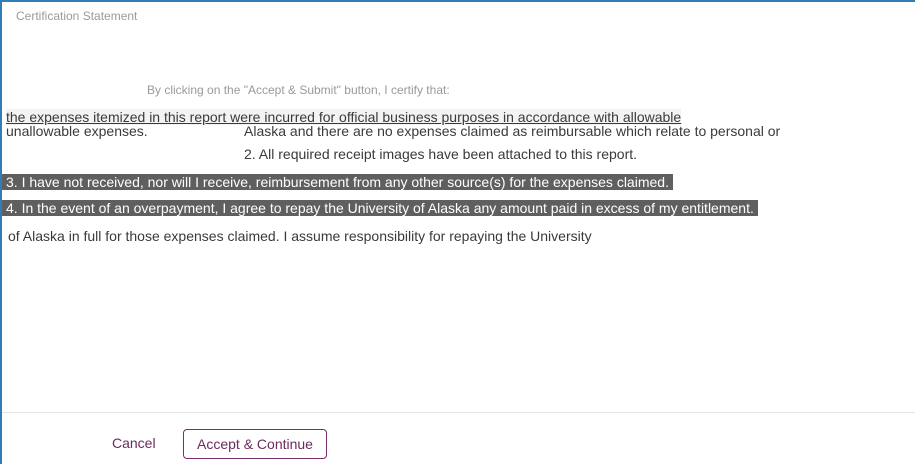 This screenshot has height=464, width=915. What do you see at coordinates (77, 131) in the screenshot?
I see `statement-line-2: unallowable expenses.` at bounding box center [77, 131].